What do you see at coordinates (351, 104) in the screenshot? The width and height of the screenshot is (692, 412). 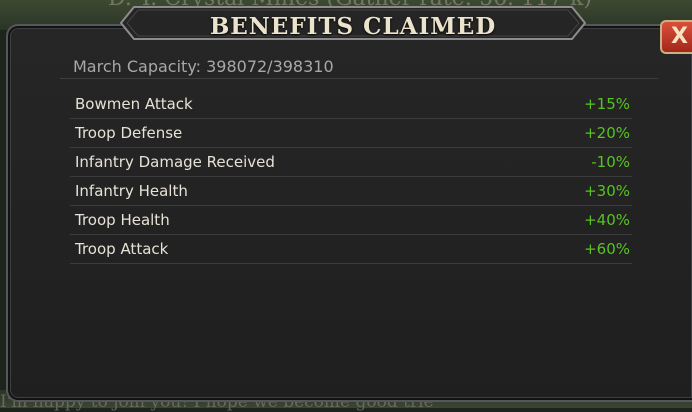 I see `benefit-row: Bowmen Attack +15%` at bounding box center [351, 104].